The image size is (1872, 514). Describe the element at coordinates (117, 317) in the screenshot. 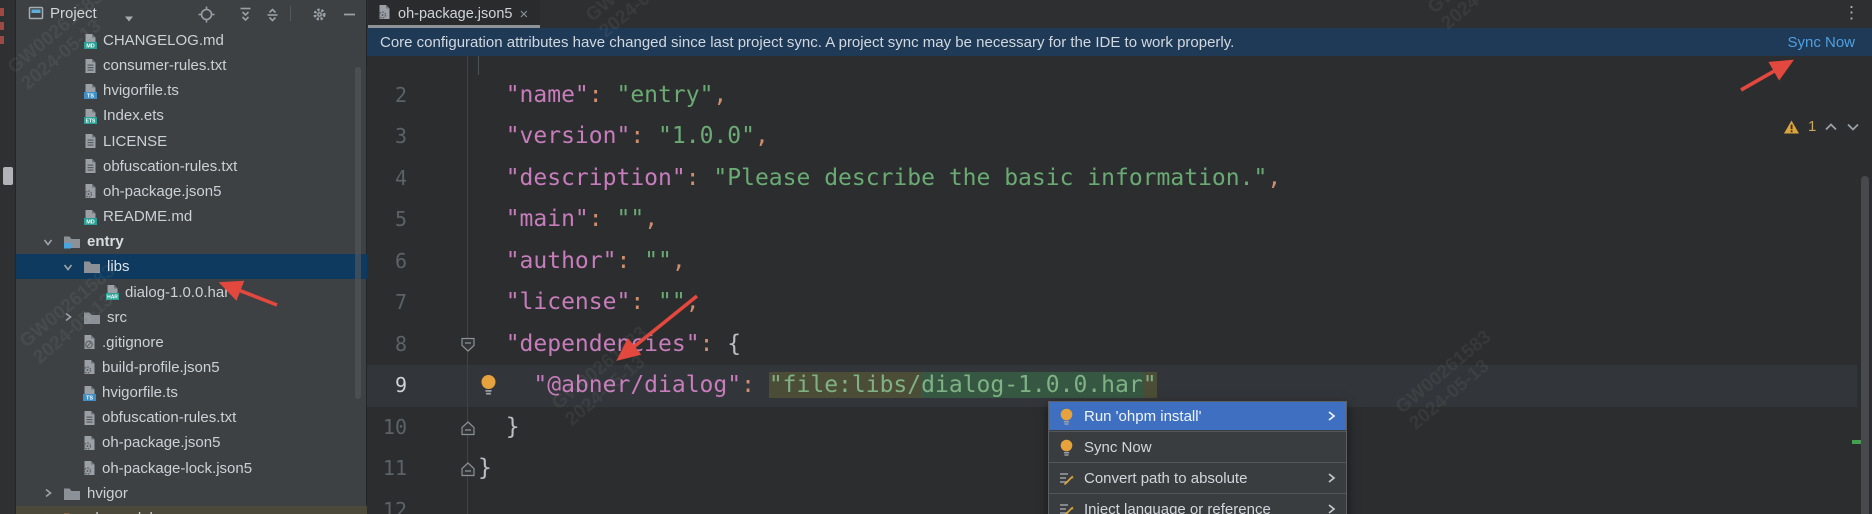

I see `tree-item-label: src` at that location.